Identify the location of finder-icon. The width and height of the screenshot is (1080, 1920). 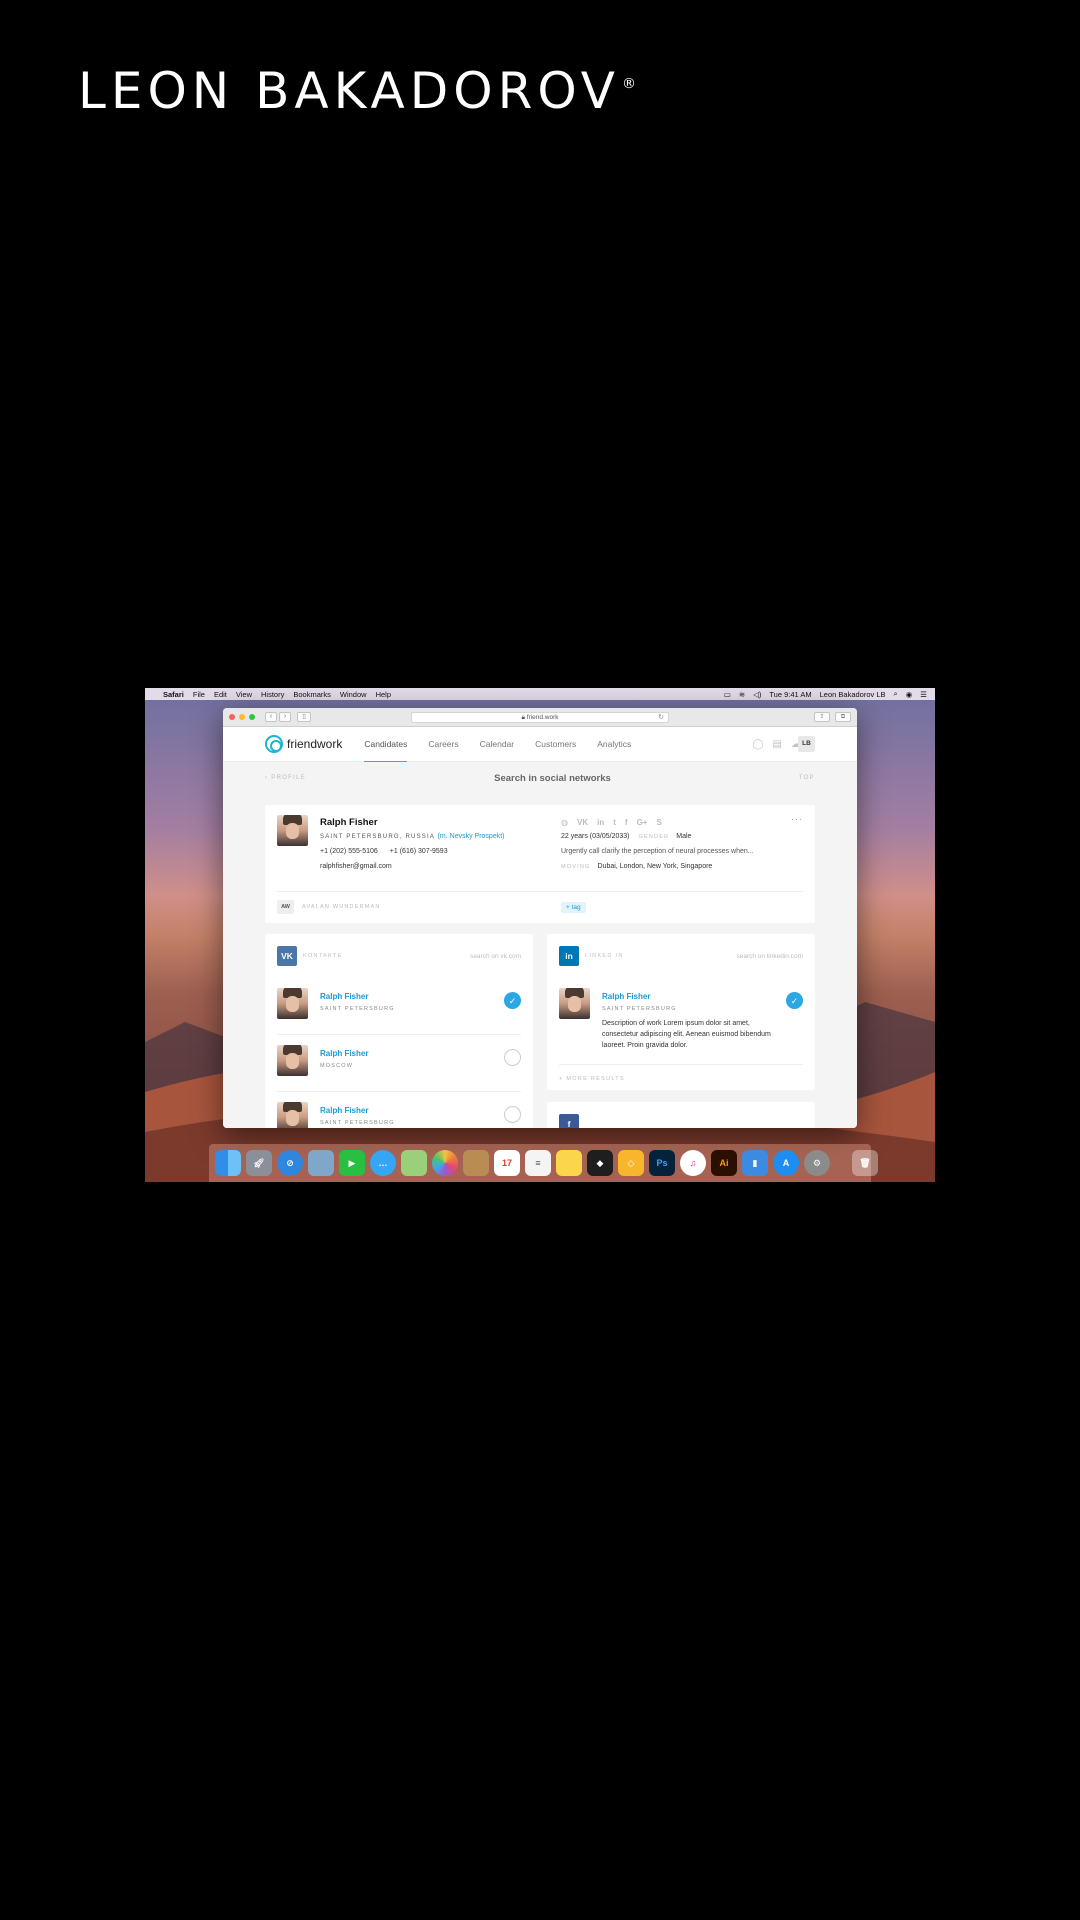
(228, 1163).